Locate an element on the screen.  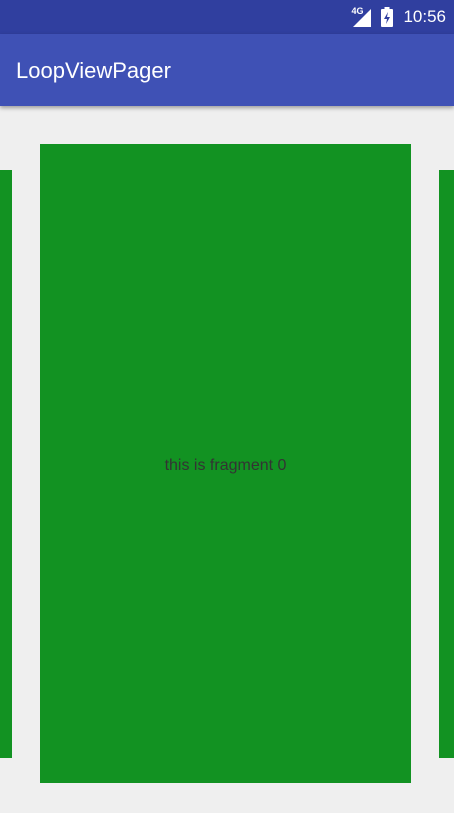
signal-icon: 4G is located at coordinates (362, 17).